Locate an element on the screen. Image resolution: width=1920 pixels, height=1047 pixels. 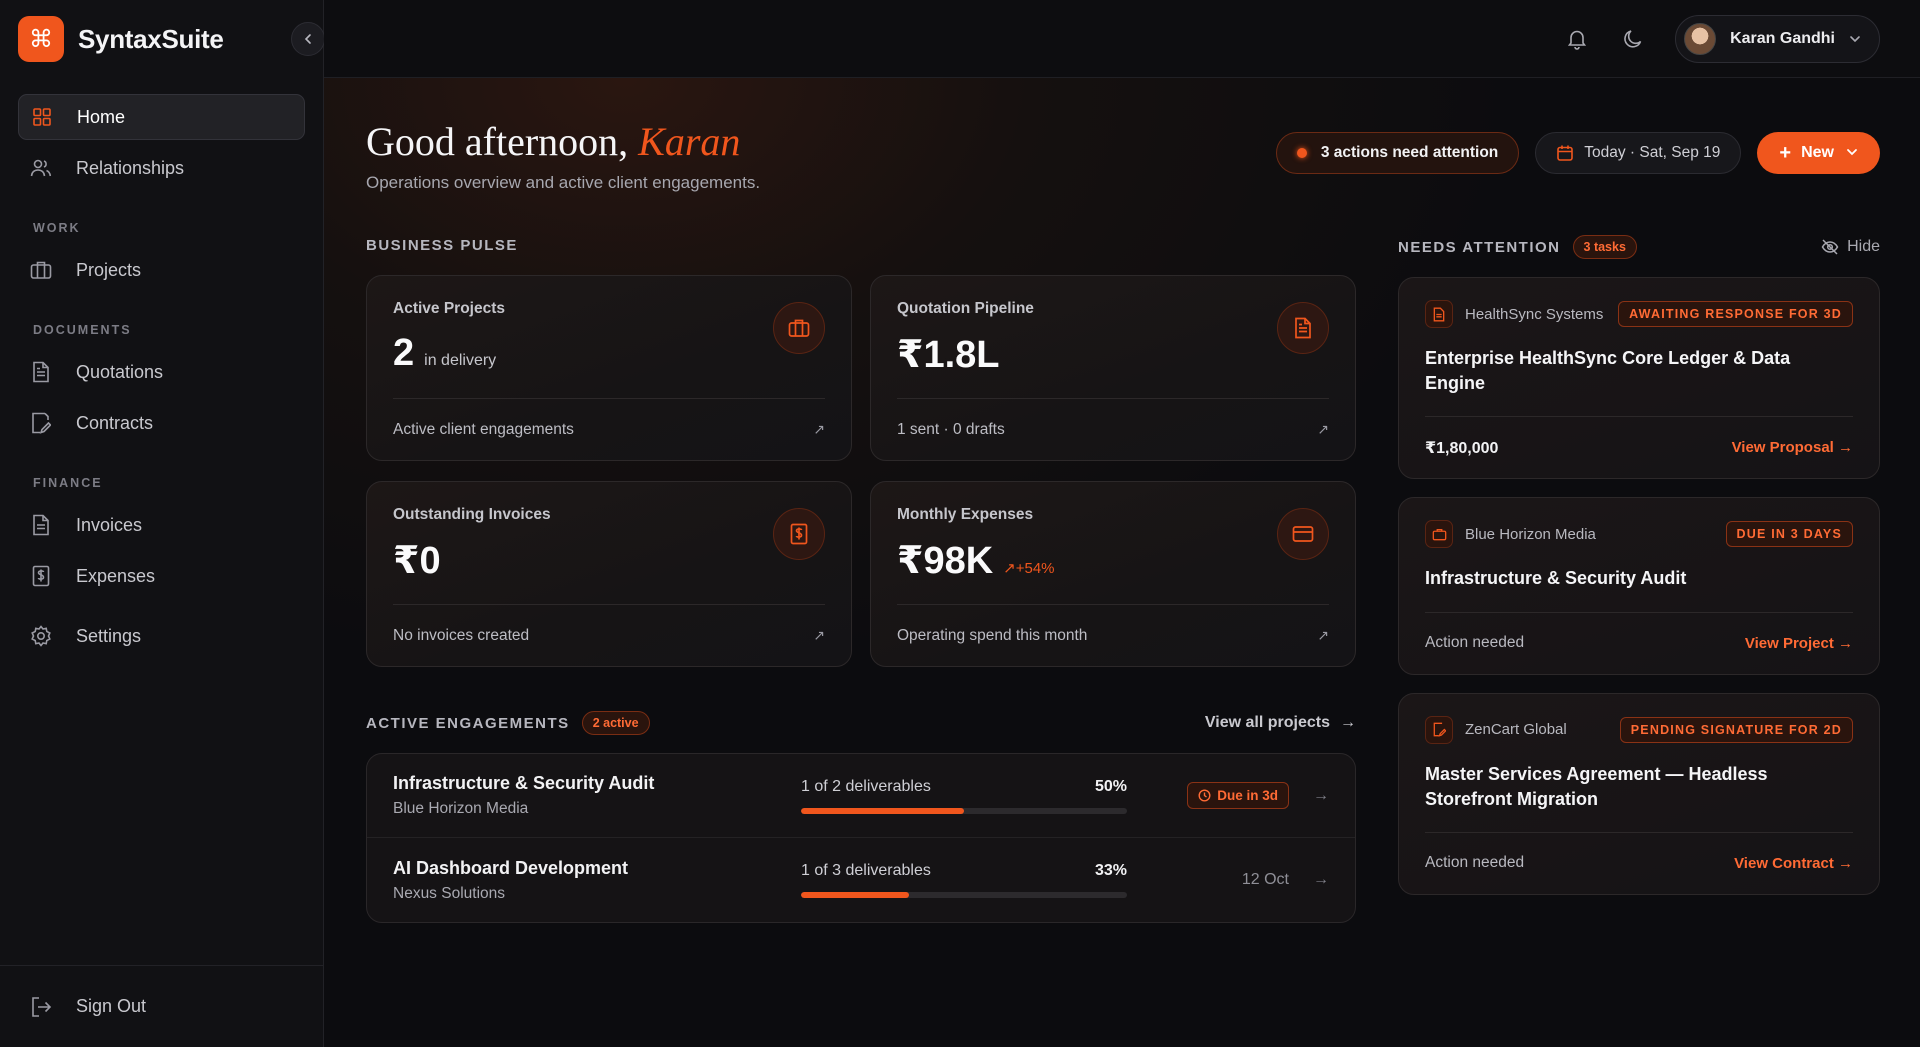
new-button-label: New is located at coordinates (1817, 152).